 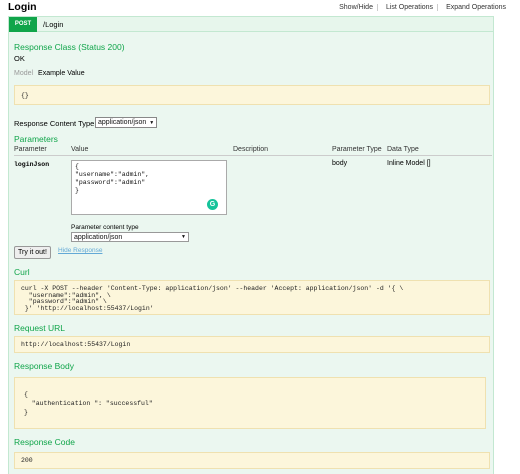 I want to click on column-description: Description, so click(x=251, y=149).